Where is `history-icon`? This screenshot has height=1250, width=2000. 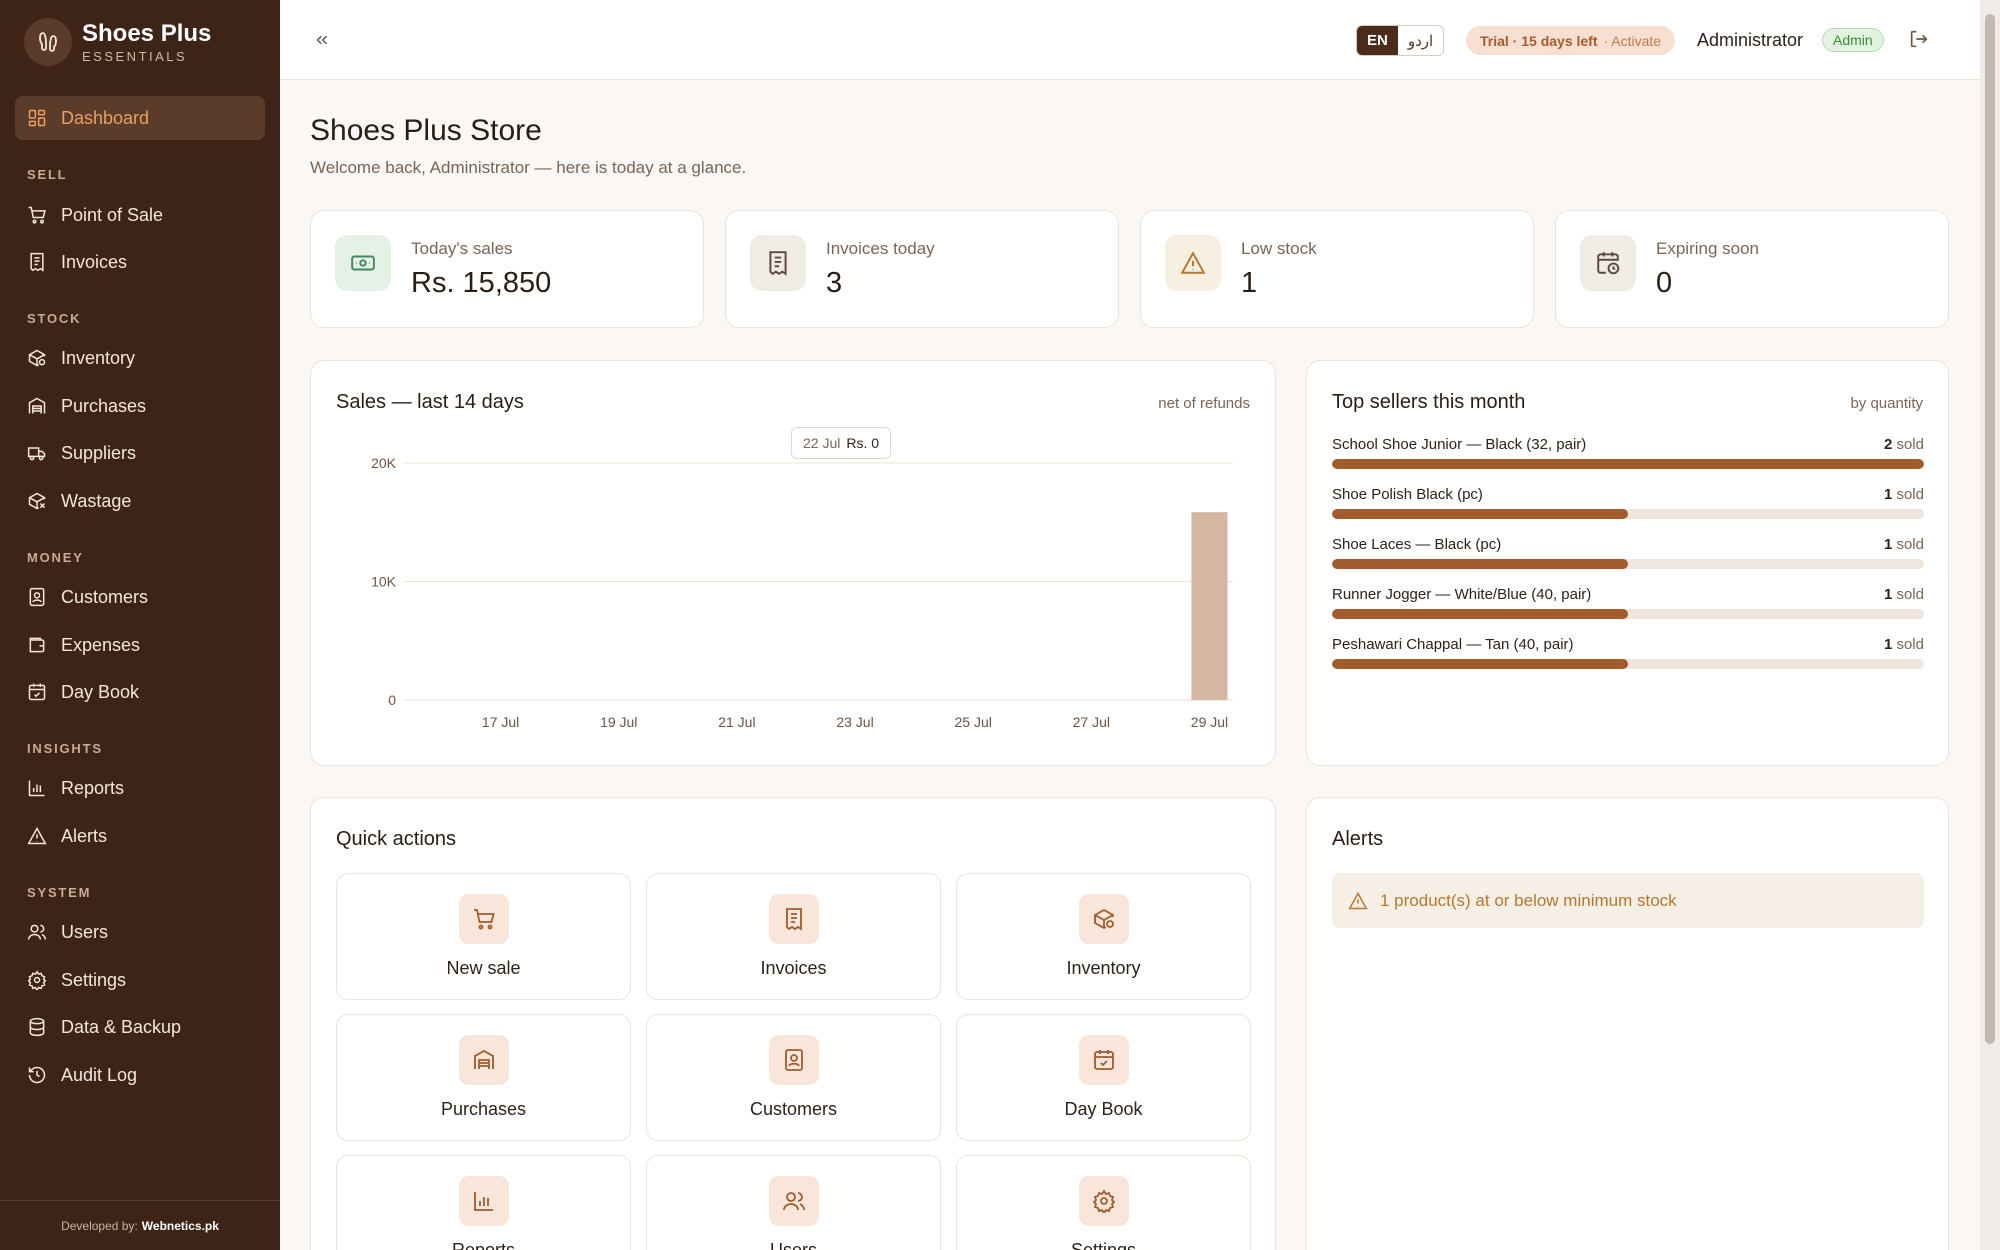 history-icon is located at coordinates (37, 1075).